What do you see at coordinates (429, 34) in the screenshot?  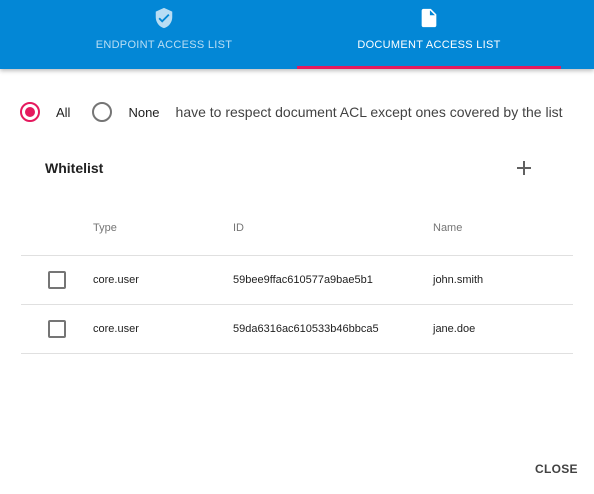 I see `tab-document-access-list: DOCUMENT ACCESS LIST` at bounding box center [429, 34].